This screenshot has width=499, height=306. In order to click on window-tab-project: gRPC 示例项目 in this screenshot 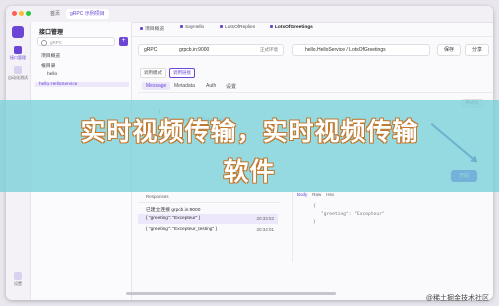, I will do `click(87, 14)`.